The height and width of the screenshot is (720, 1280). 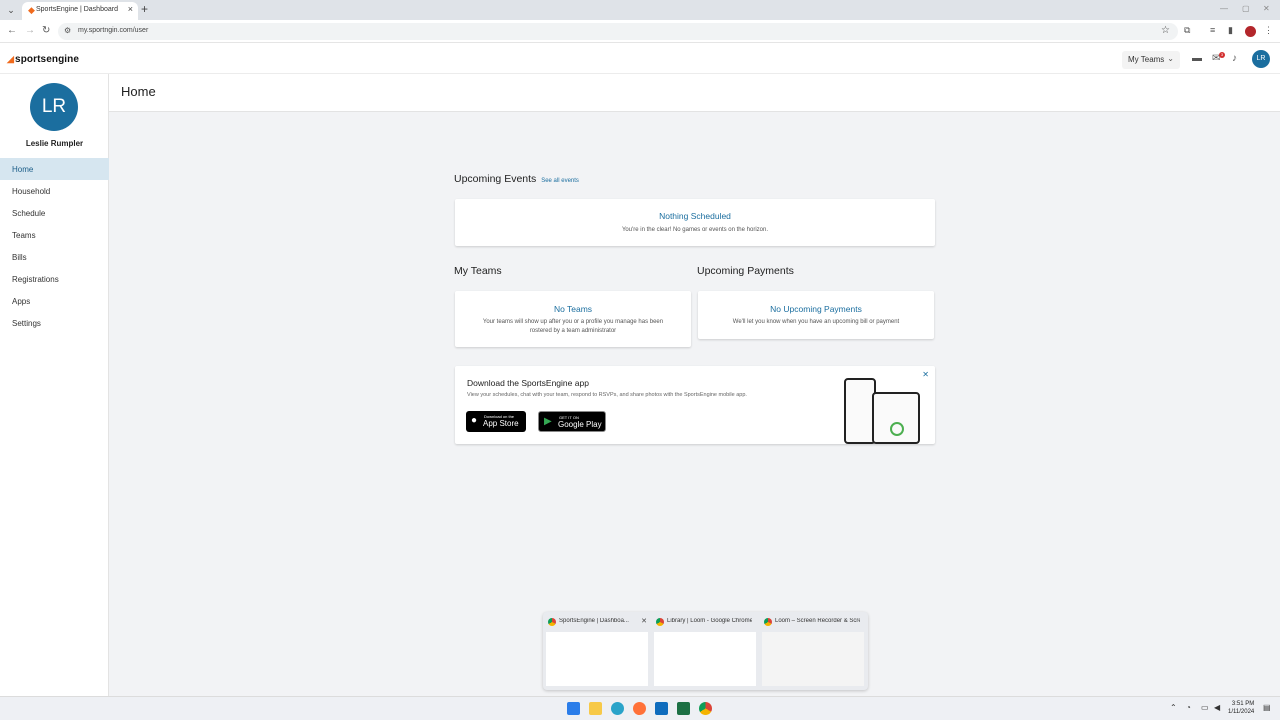 What do you see at coordinates (1224, 8) in the screenshot?
I see `minimize-icon: —` at bounding box center [1224, 8].